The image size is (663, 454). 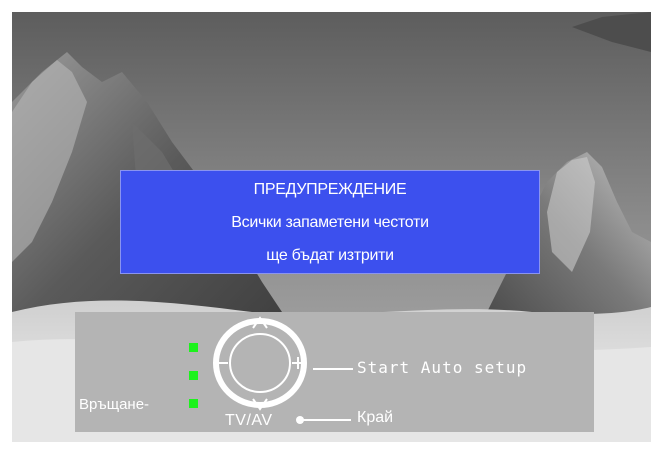 I want to click on start-auto-setup-label: Start Auto setup, so click(x=442, y=367).